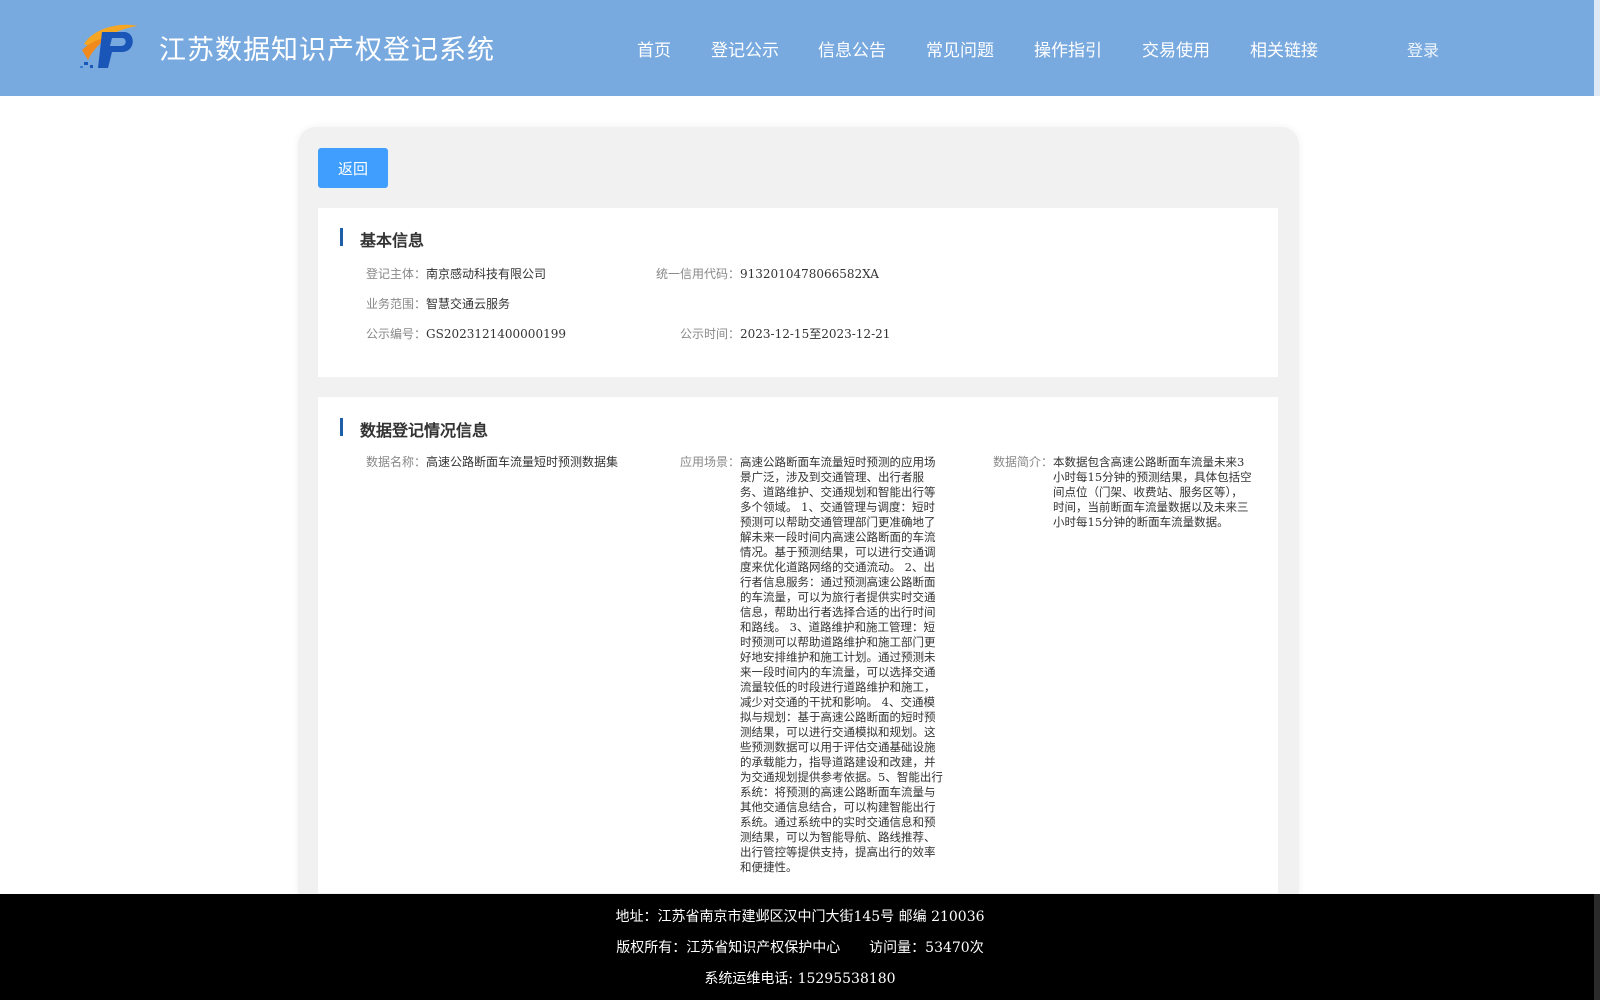 This screenshot has width=1600, height=1000. What do you see at coordinates (414, 429) in the screenshot?
I see `section-title-data-registration: 数据登记情况信息` at bounding box center [414, 429].